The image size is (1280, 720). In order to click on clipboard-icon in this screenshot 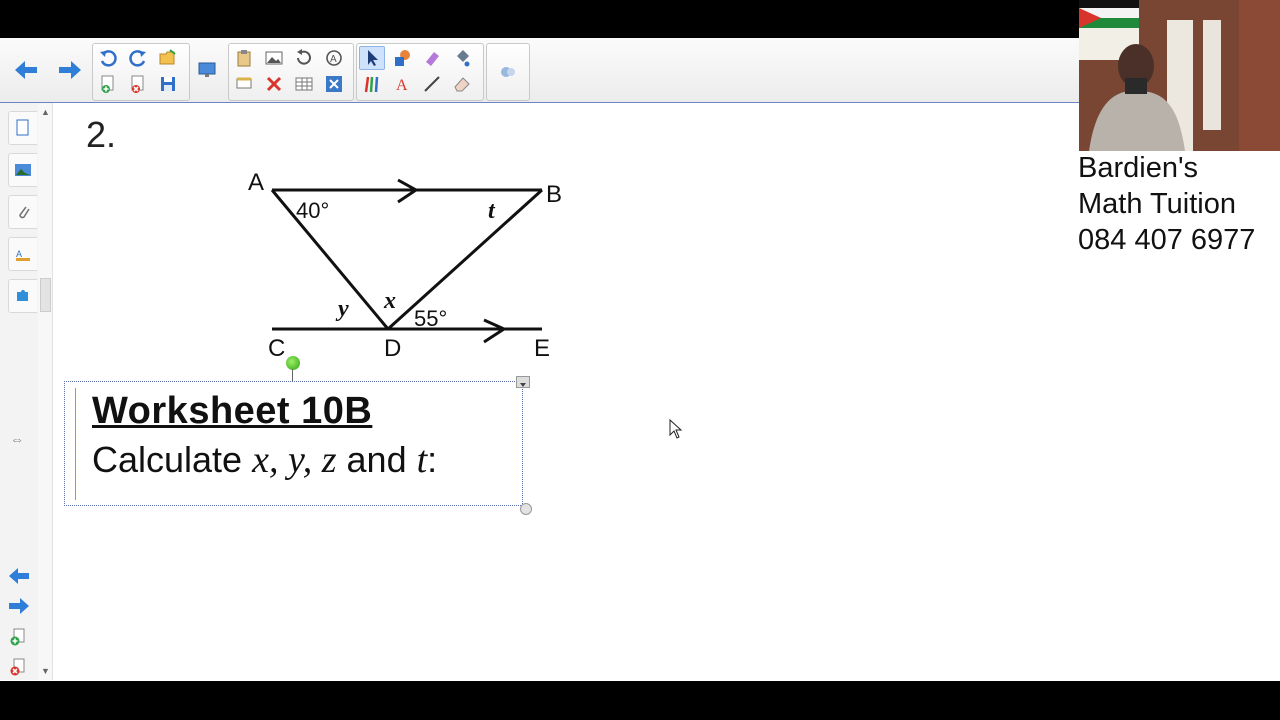, I will do `click(244, 58)`.